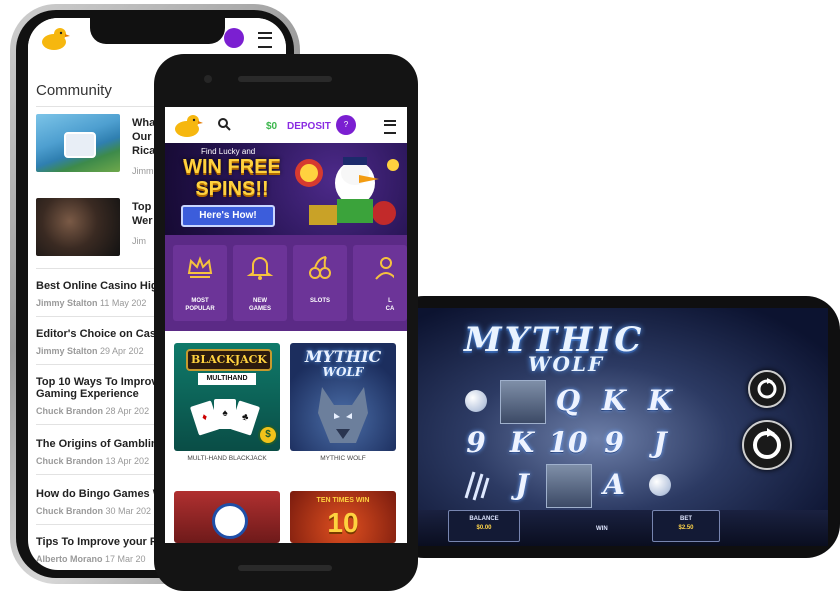 The height and width of the screenshot is (591, 840). Describe the element at coordinates (97, 444) in the screenshot. I see `article-title: The Origins of Gamblin` at that location.